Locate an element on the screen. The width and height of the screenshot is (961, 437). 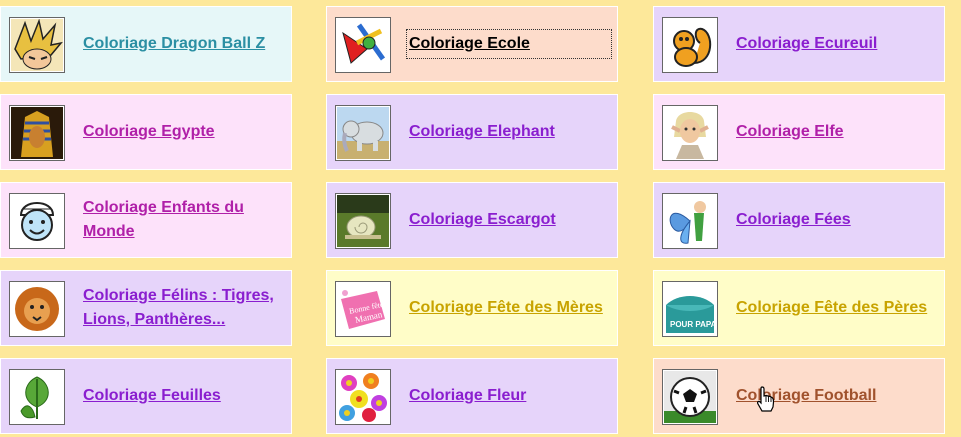
category-link-fete-des-peres: Coloriage Fête des Pères is located at coordinates (836, 308).